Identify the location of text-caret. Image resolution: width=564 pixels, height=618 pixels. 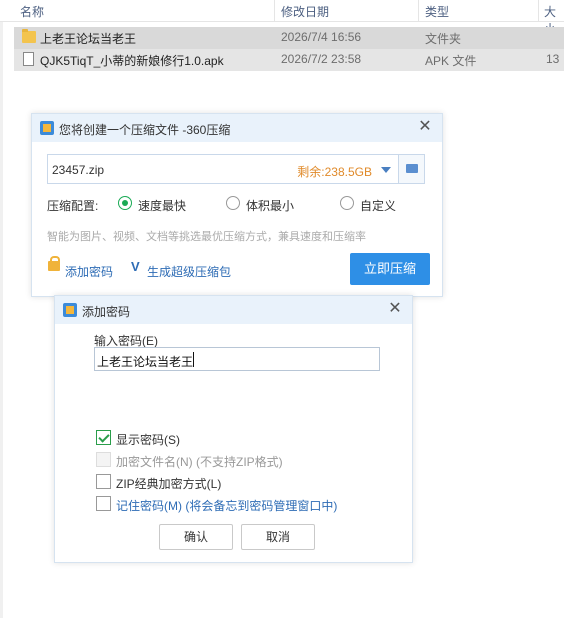
(193, 359).